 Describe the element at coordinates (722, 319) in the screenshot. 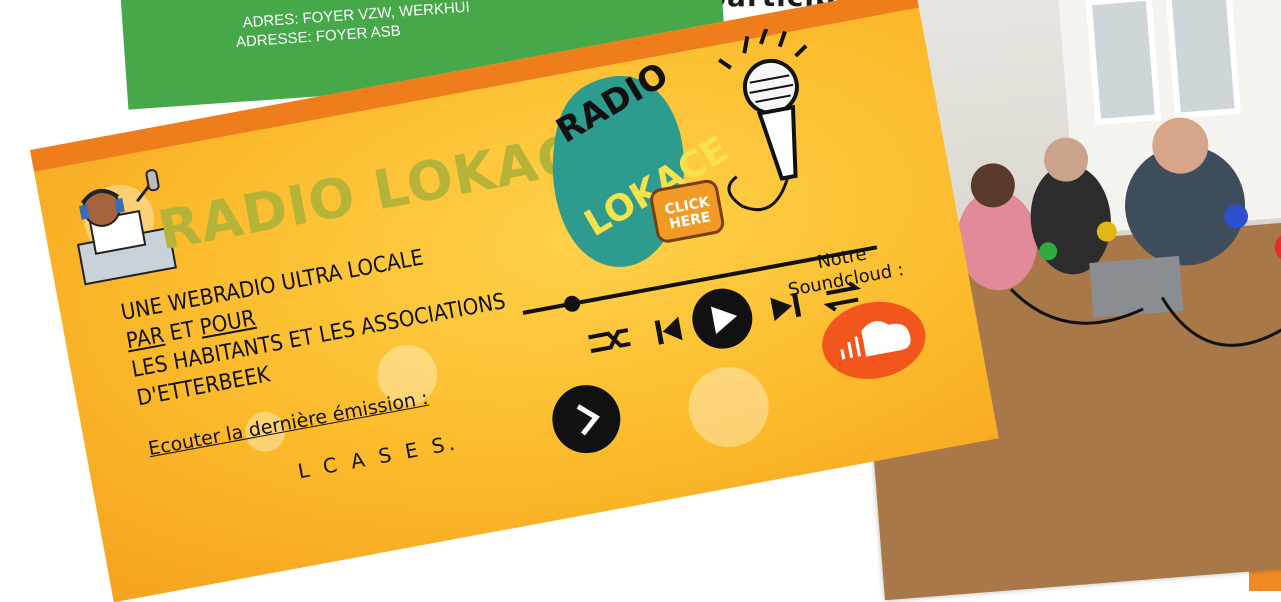

I see `play-button` at that location.